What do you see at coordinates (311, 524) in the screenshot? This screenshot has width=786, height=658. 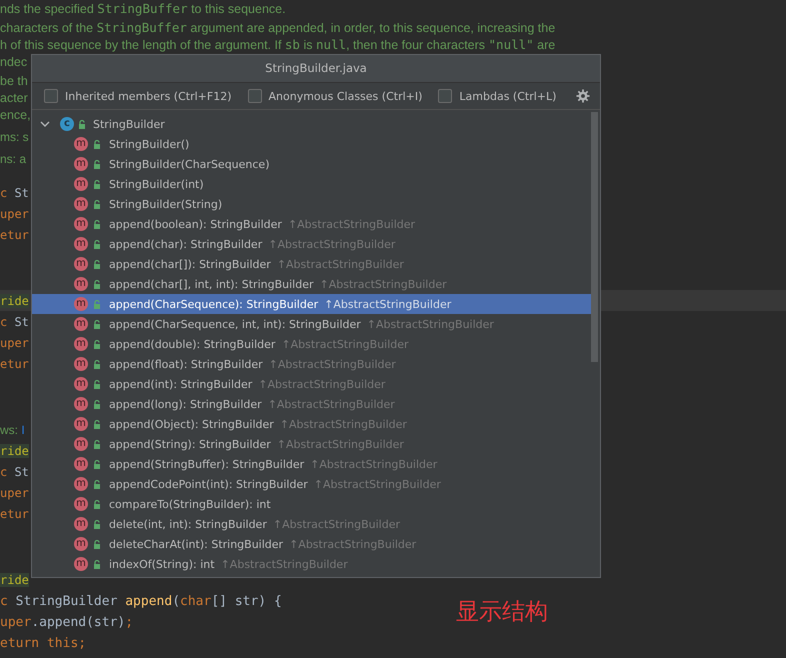 I see `tree-item: m delete(int, int): StringBuilder ↑AbstractStringBuilder` at bounding box center [311, 524].